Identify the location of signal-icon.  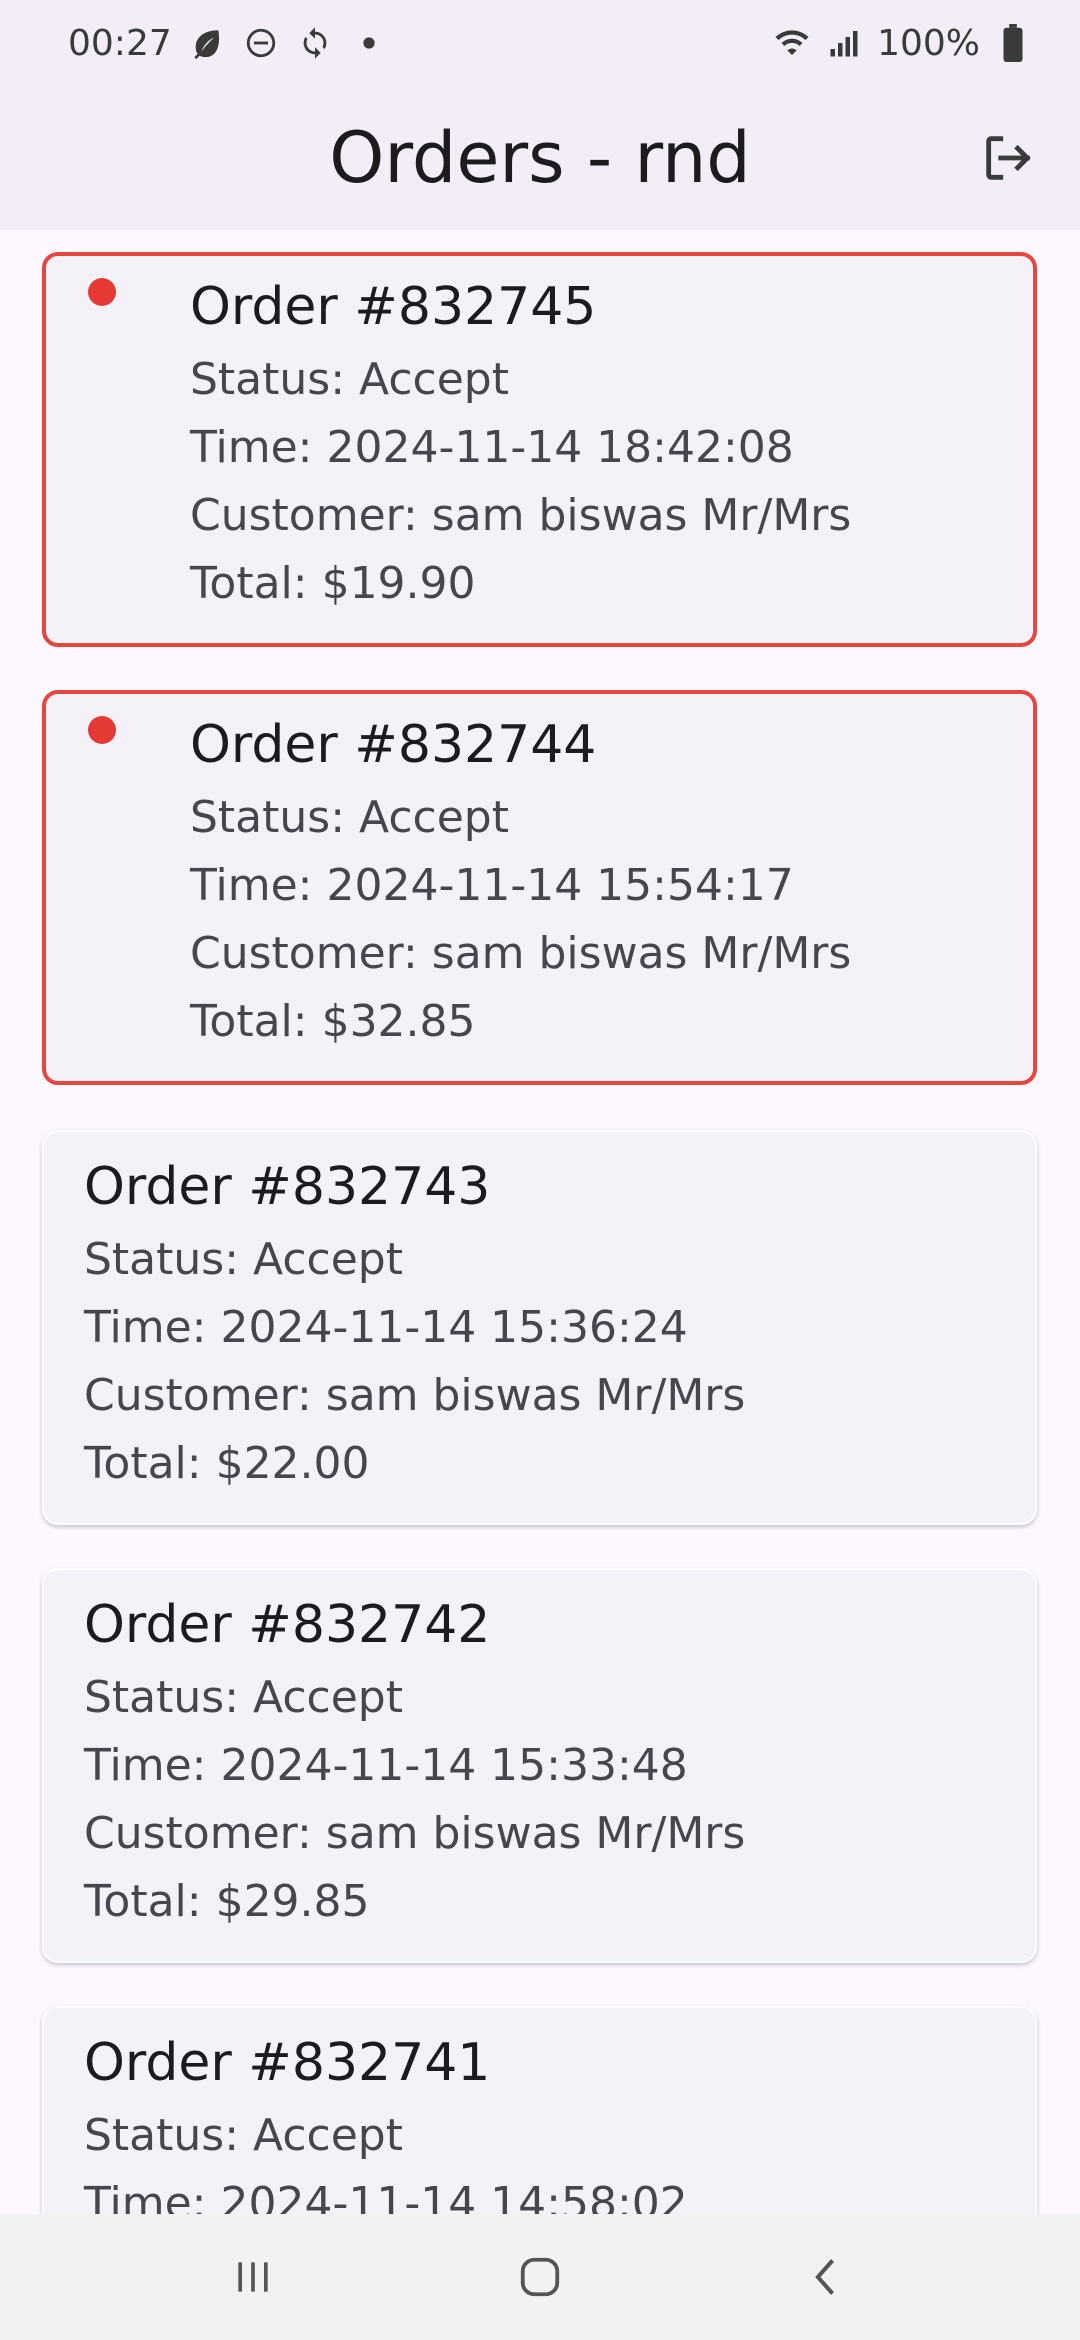
(844, 43).